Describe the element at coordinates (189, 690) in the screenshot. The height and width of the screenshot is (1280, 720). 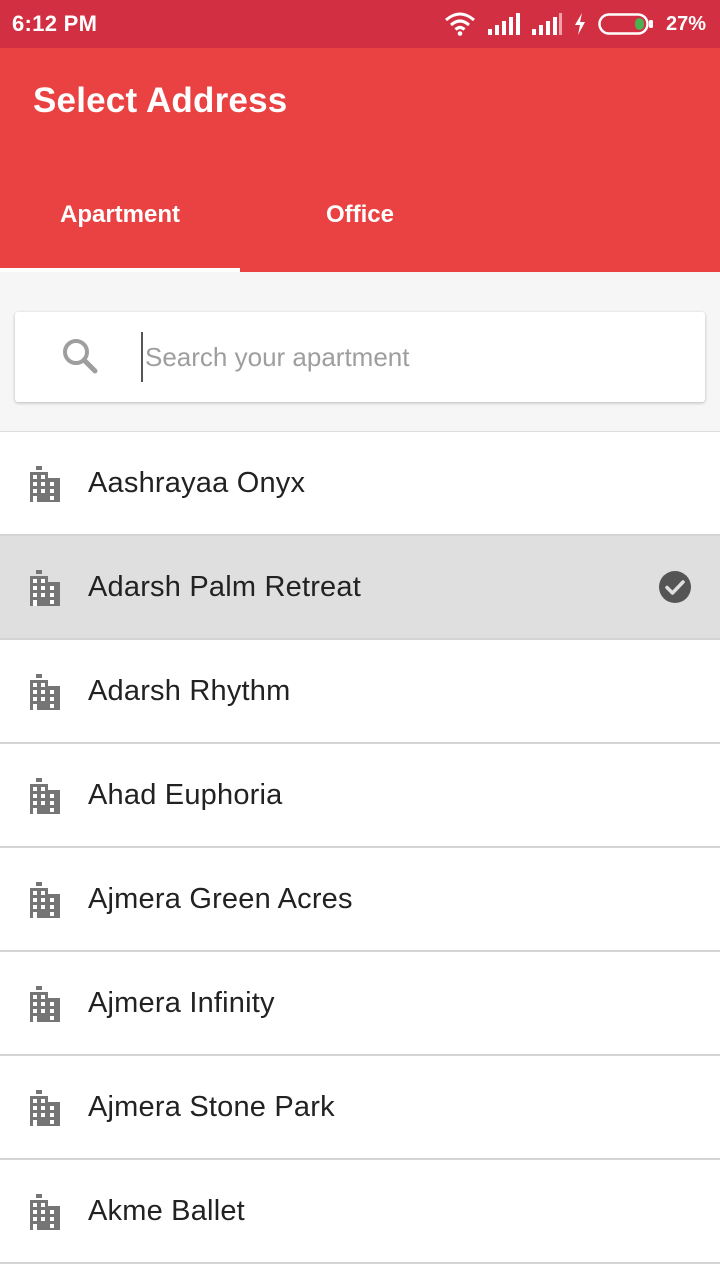
I see `list-item-label: Adarsh Rhythm` at that location.